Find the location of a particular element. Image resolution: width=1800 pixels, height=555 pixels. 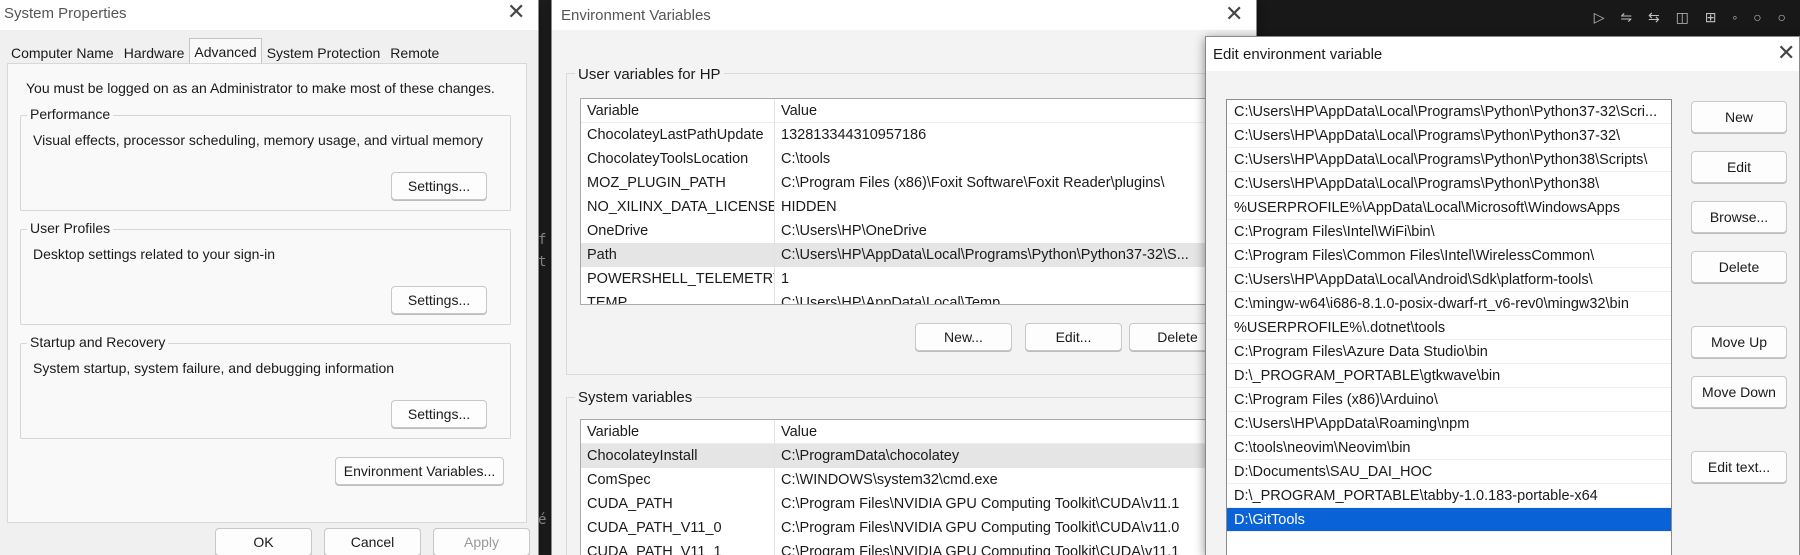

window-title: System Properties is located at coordinates (65, 13).